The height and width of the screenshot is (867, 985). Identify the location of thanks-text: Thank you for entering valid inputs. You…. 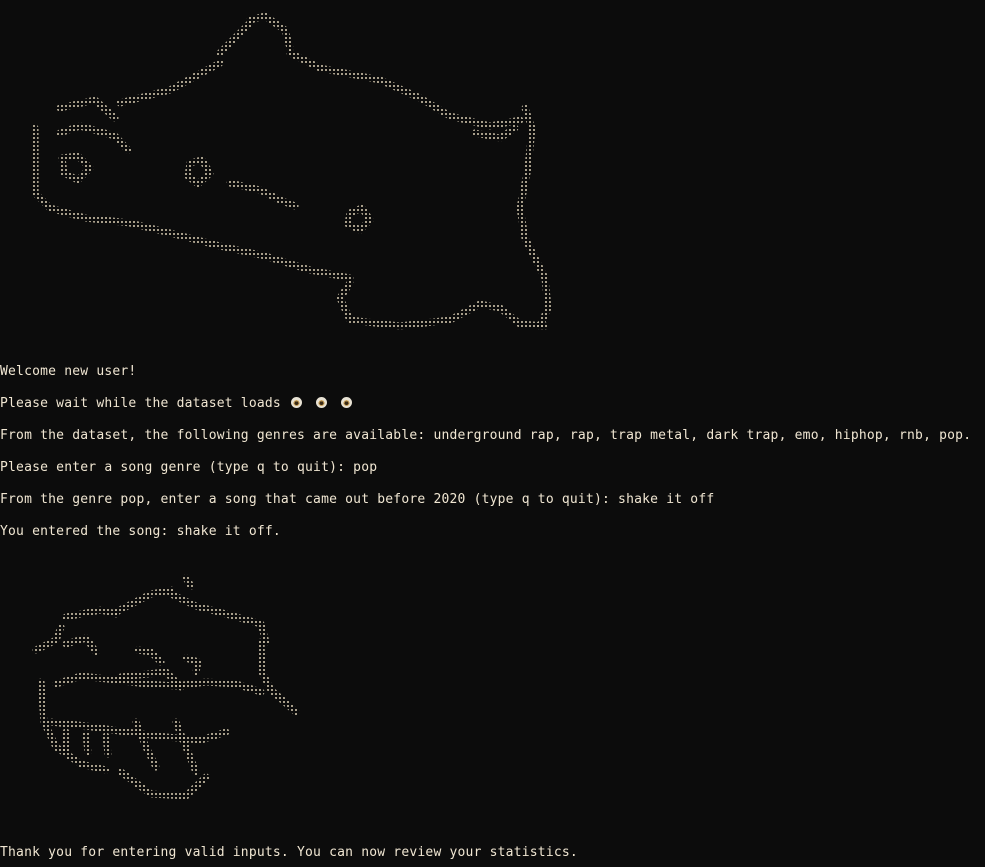
(289, 852).